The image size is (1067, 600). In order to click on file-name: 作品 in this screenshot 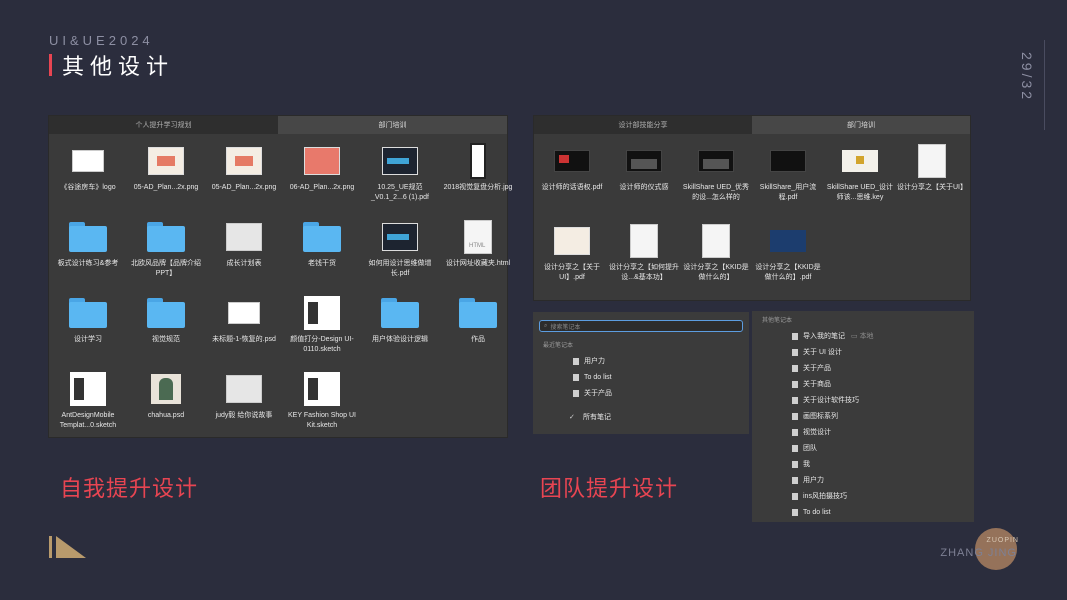, I will do `click(478, 339)`.